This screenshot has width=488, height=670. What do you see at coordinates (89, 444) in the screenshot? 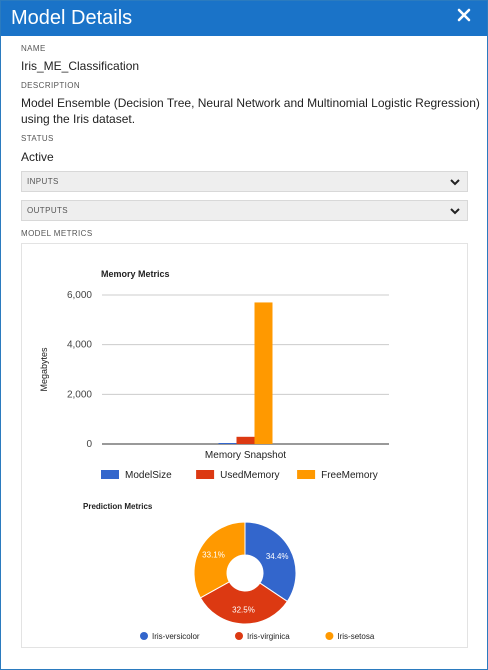
I see `y-tick-label: 0` at bounding box center [89, 444].